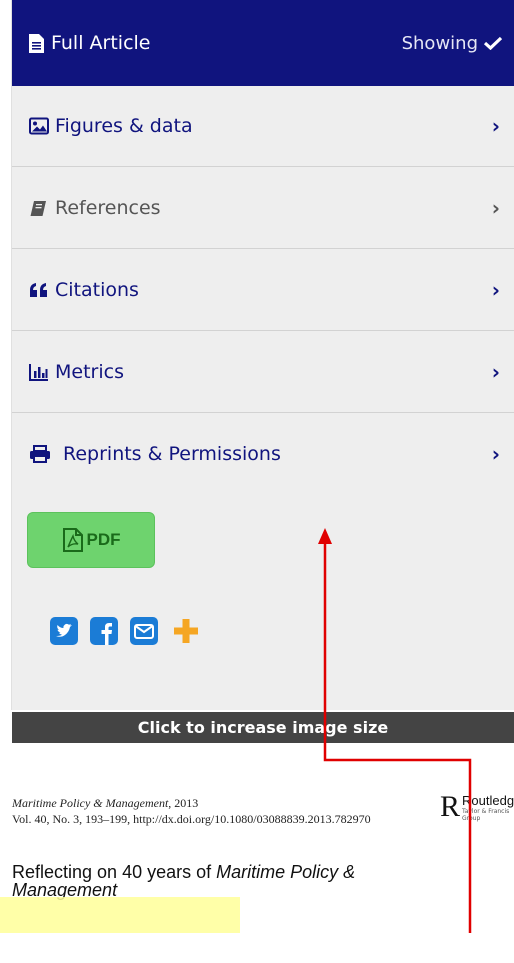 Image resolution: width=514 pixels, height=963 pixels. Describe the element at coordinates (101, 43) in the screenshot. I see `header-title: Full Article` at that location.